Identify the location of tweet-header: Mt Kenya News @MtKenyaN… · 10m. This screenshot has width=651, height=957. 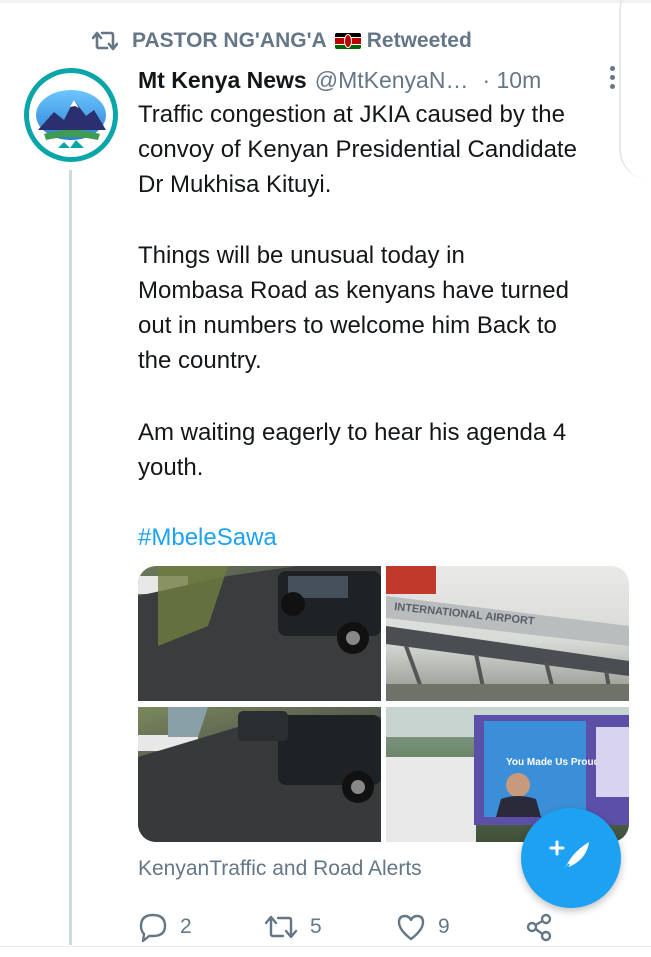
(388, 80).